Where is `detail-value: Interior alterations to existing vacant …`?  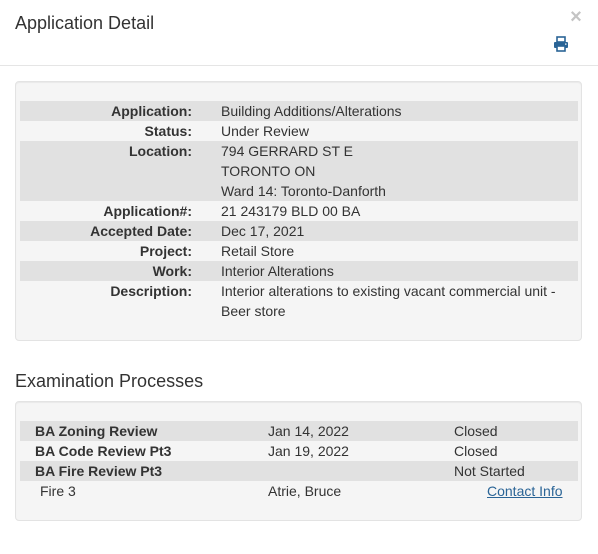
detail-value: Interior alterations to existing vacant … is located at coordinates (385, 301).